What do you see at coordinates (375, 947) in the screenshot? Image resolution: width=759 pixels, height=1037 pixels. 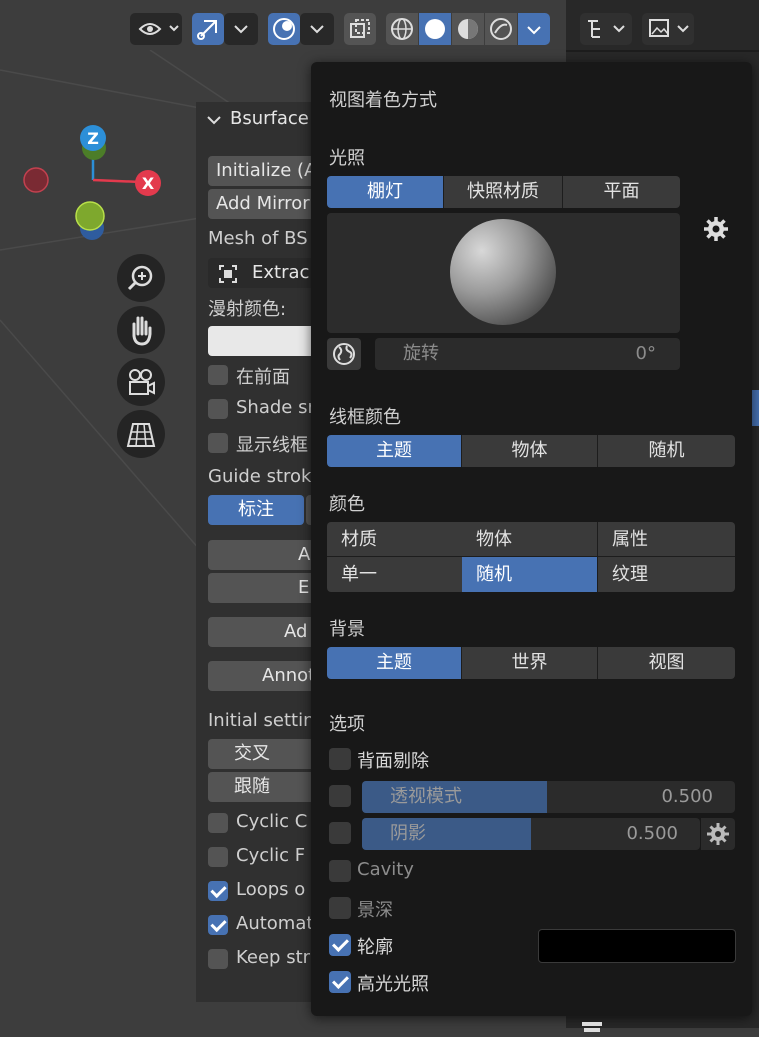 I see `outline-label: 轮廓` at bounding box center [375, 947].